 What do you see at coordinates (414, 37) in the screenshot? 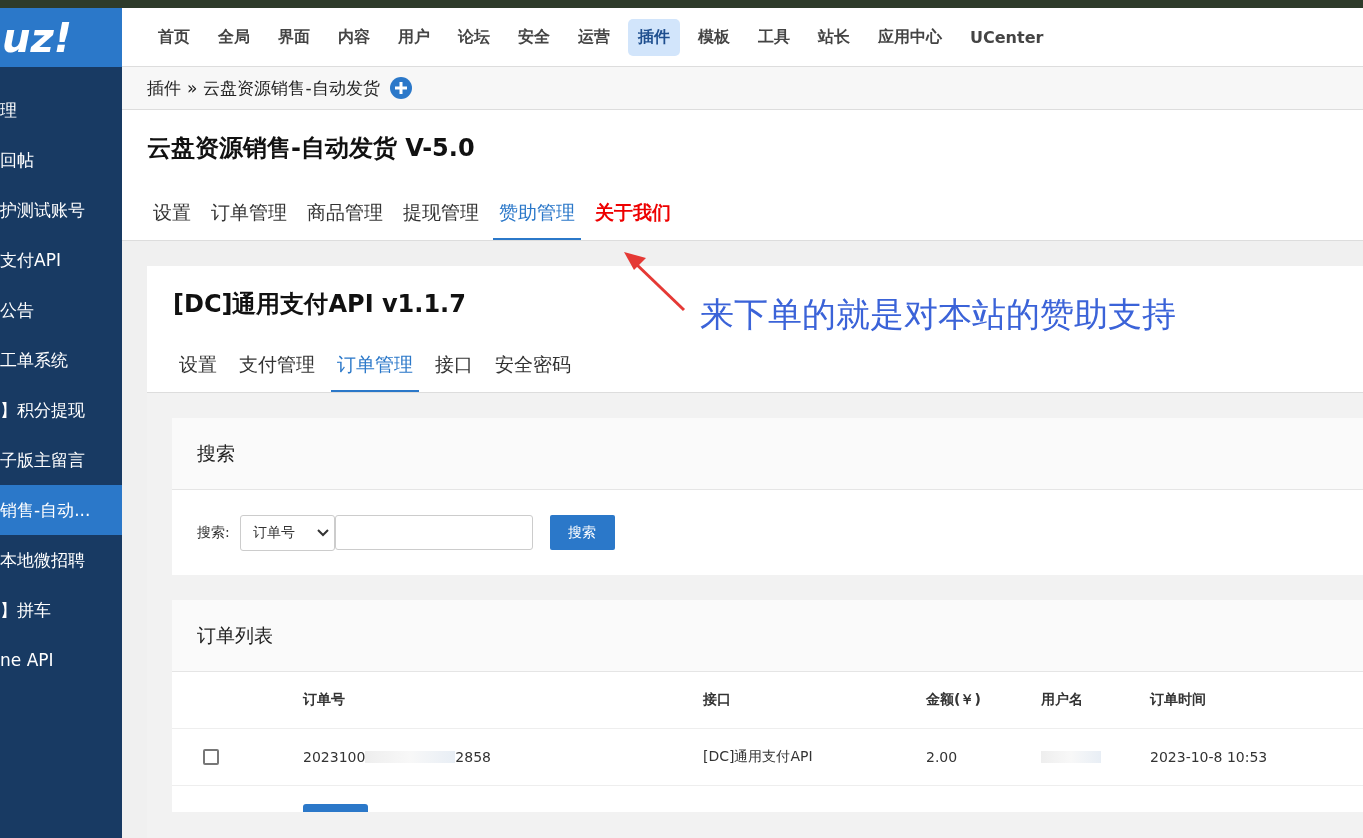
I see `nav-tab: 用户` at bounding box center [414, 37].